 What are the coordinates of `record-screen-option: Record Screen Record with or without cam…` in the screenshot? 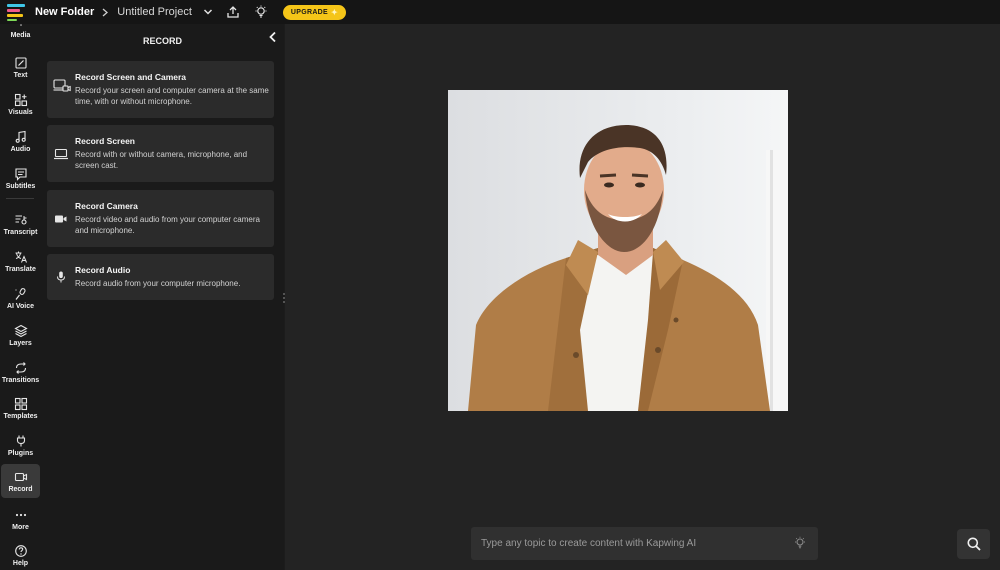 It's located at (160, 153).